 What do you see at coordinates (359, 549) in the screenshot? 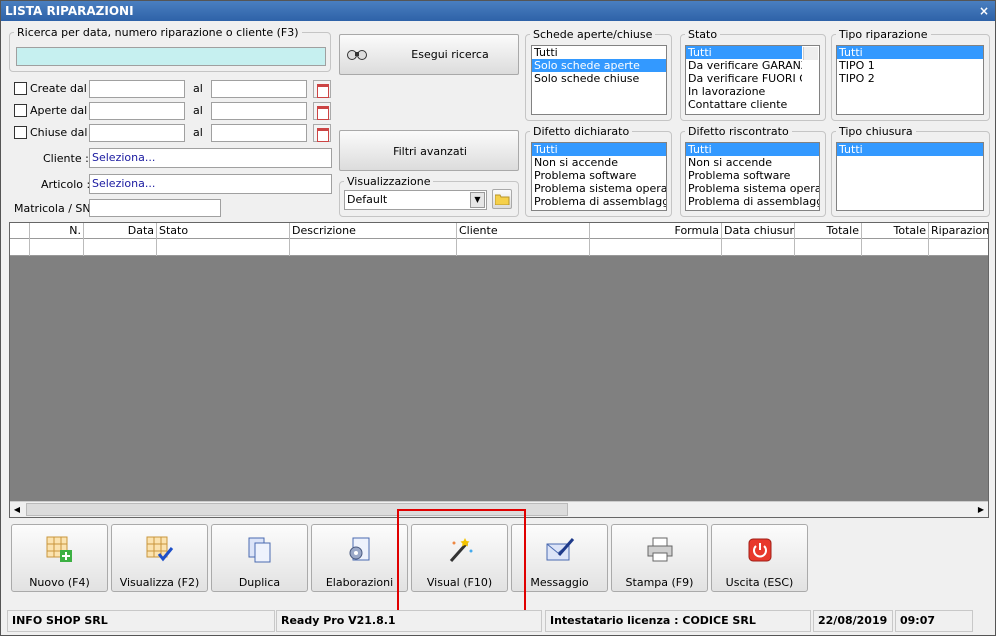
I see `gear-document-icon` at bounding box center [359, 549].